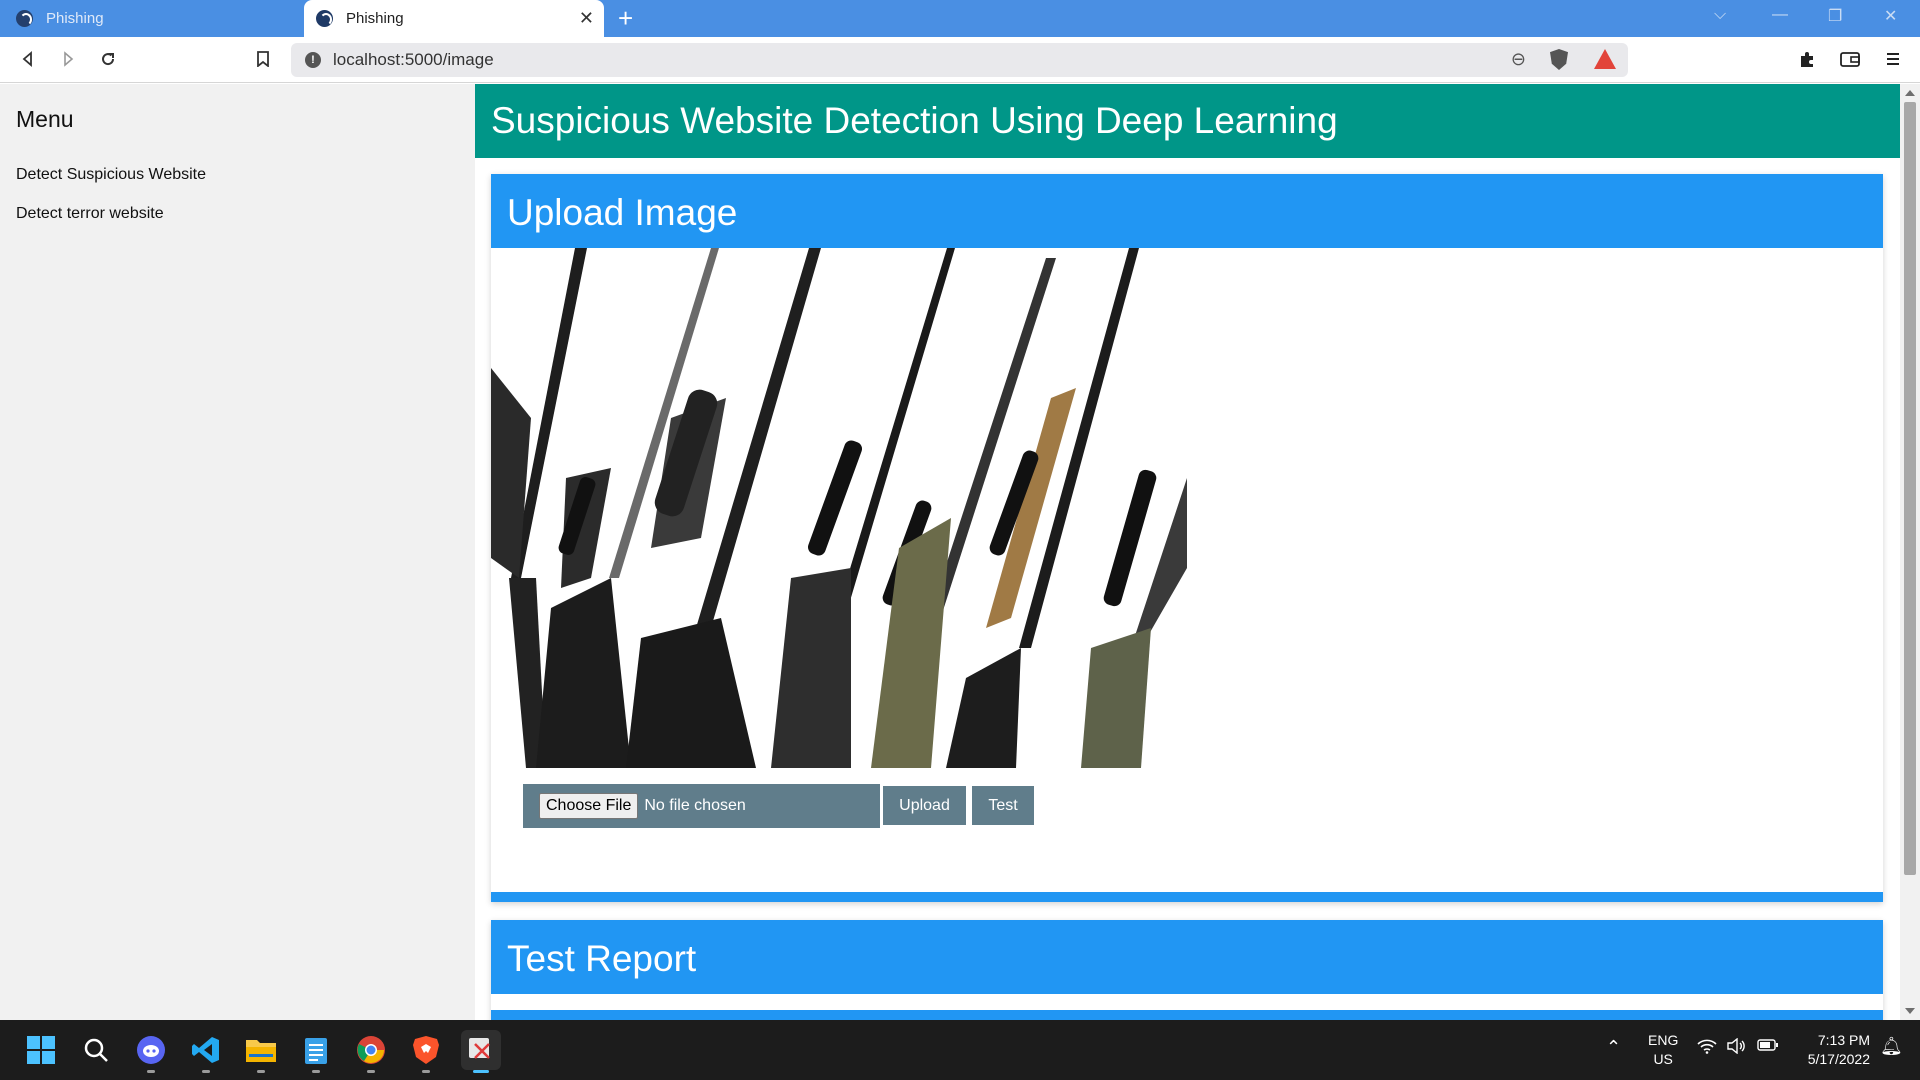 Image resolution: width=1920 pixels, height=1080 pixels. What do you see at coordinates (1518, 59) in the screenshot?
I see `zoom-icon: ⊖` at bounding box center [1518, 59].